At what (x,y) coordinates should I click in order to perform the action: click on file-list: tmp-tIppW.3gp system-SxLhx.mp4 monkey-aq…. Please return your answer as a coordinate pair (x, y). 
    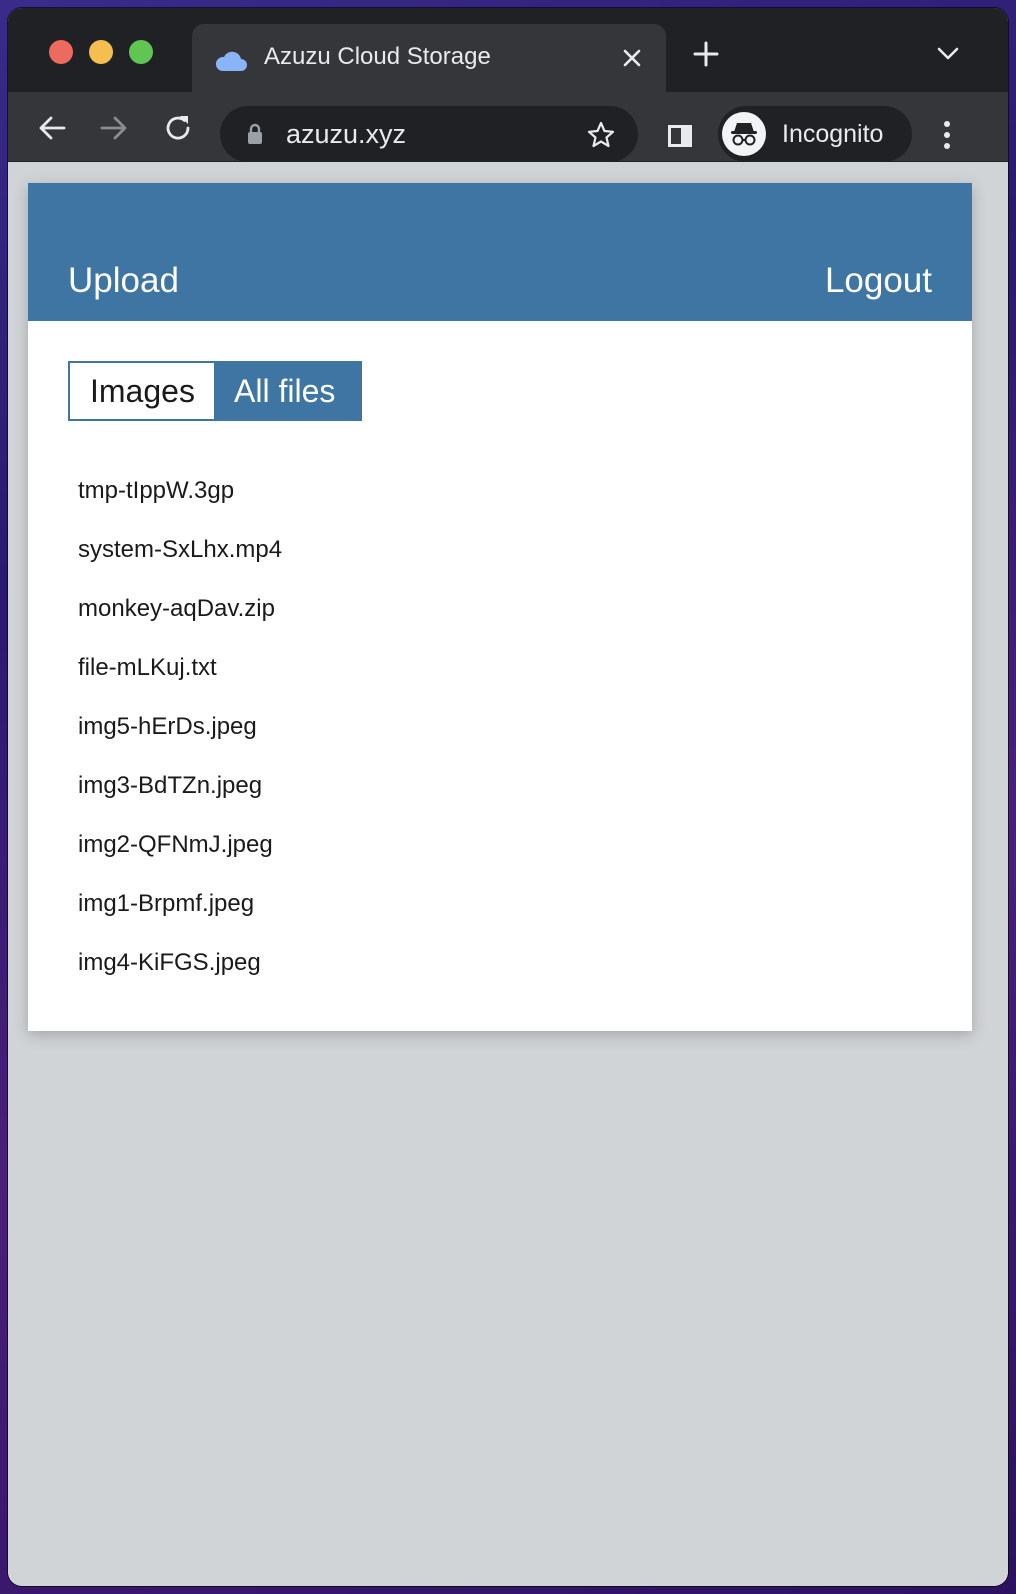
    Looking at the image, I should click on (180, 738).